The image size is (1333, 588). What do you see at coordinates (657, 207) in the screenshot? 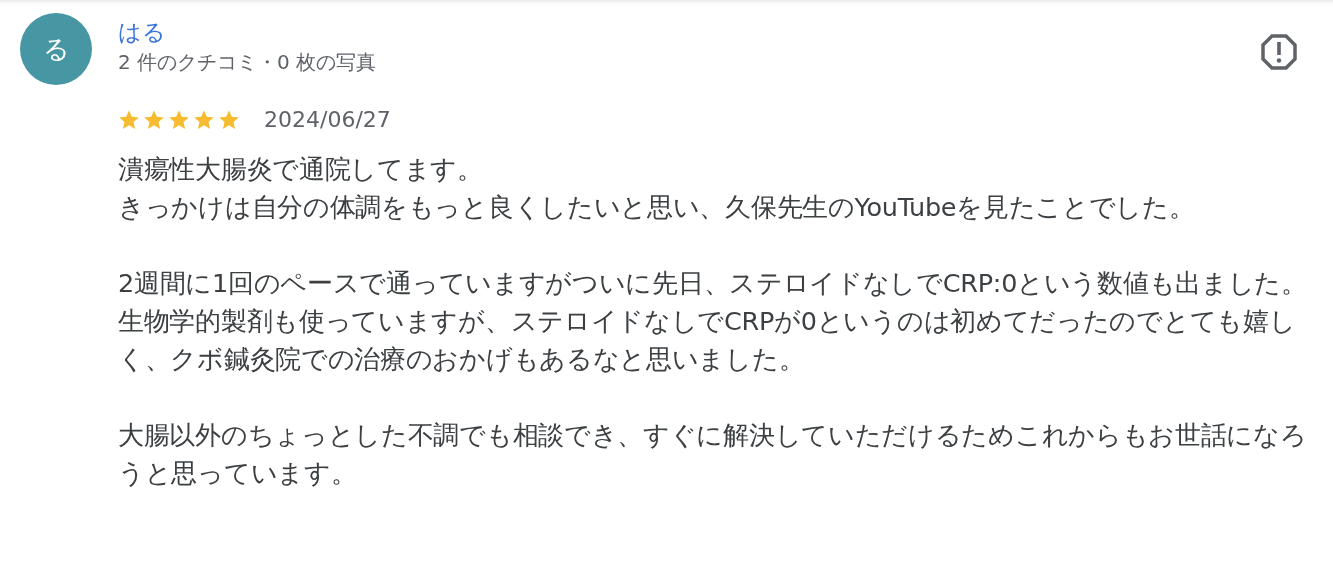
I see `review-text: きっかけは自分の体調をもっと良くしたいと思い、久保先生のYouTubeを見たことでした。` at bounding box center [657, 207].